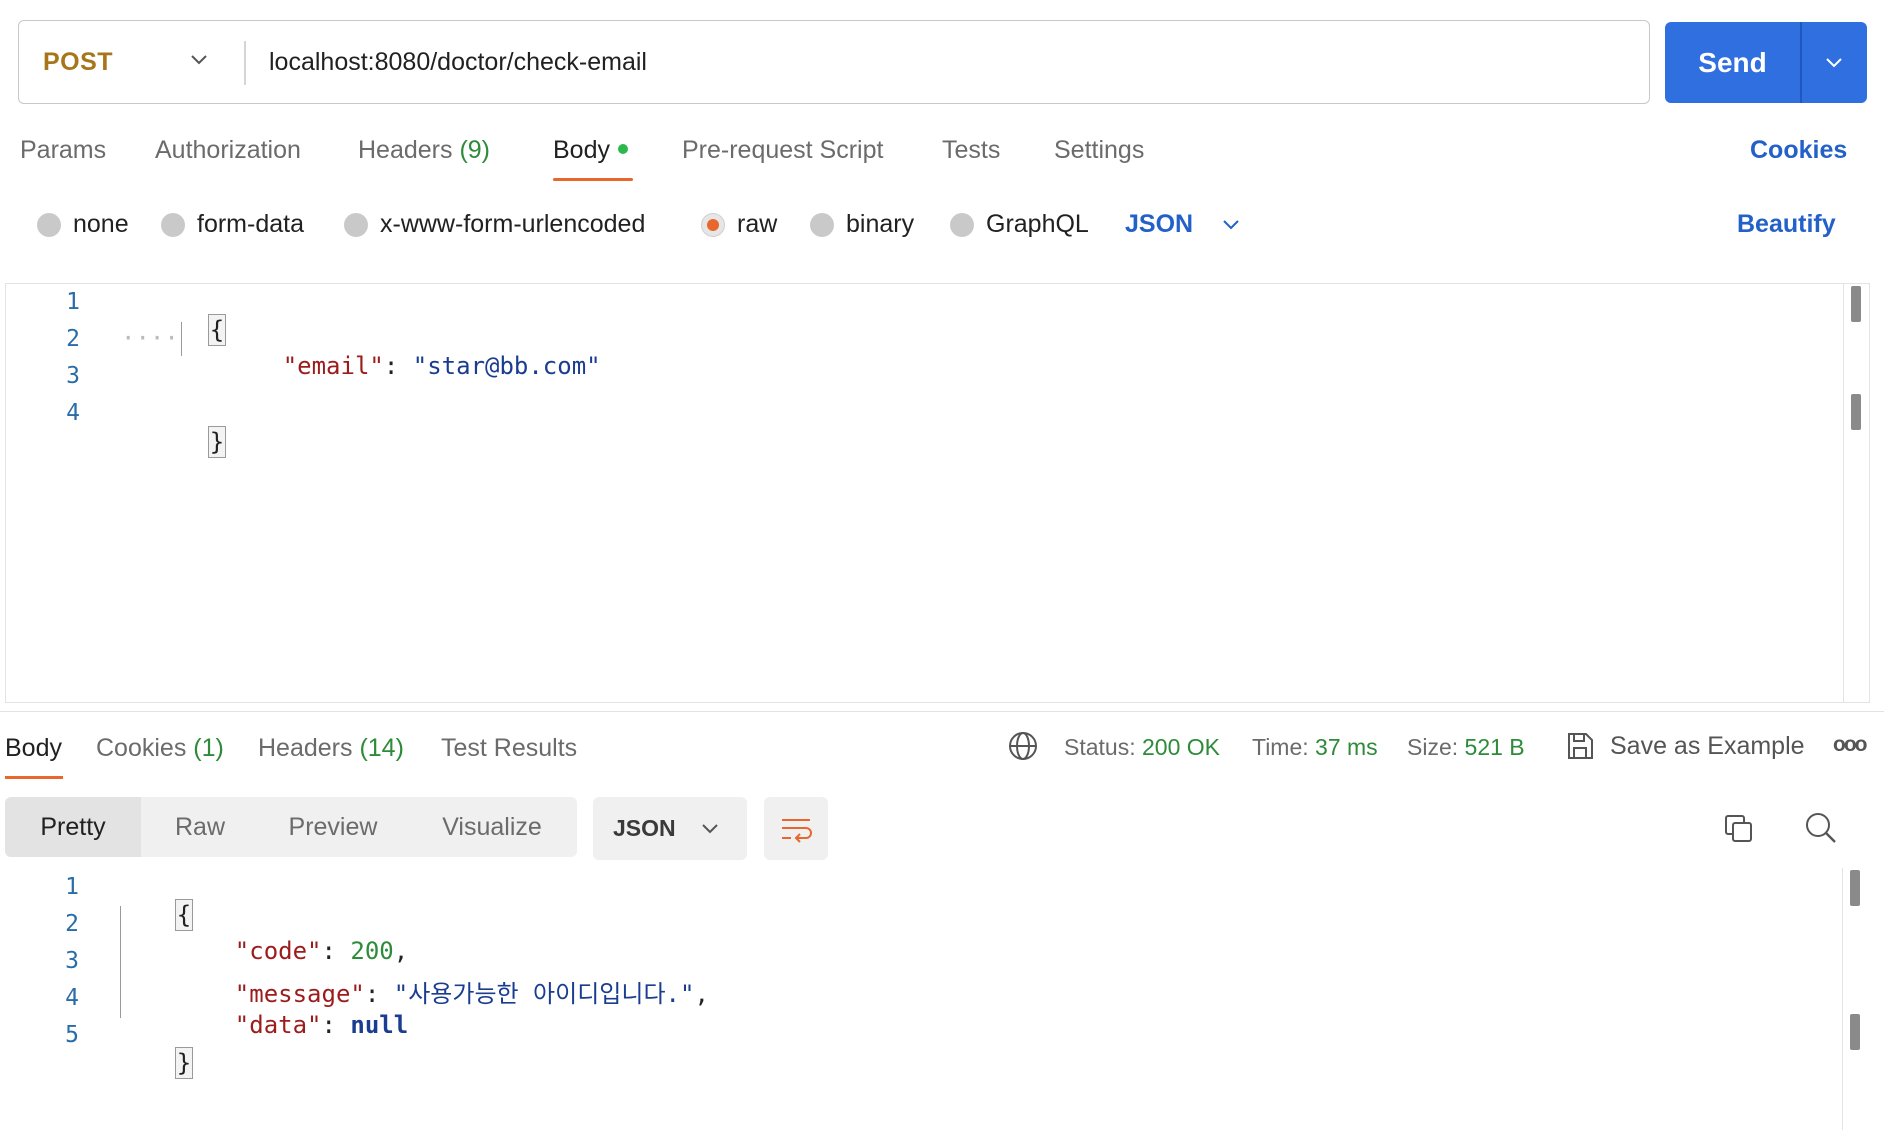 The height and width of the screenshot is (1130, 1884). I want to click on copy-icon, so click(1739, 829).